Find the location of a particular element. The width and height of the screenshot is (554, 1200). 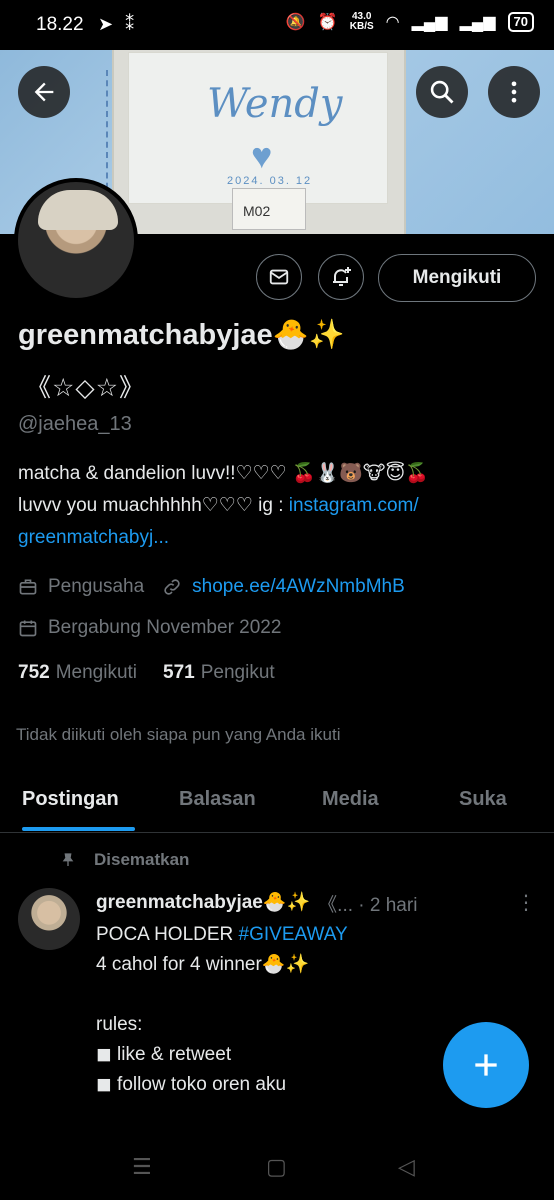

notification-icon: ⁑ is located at coordinates (130, 24).